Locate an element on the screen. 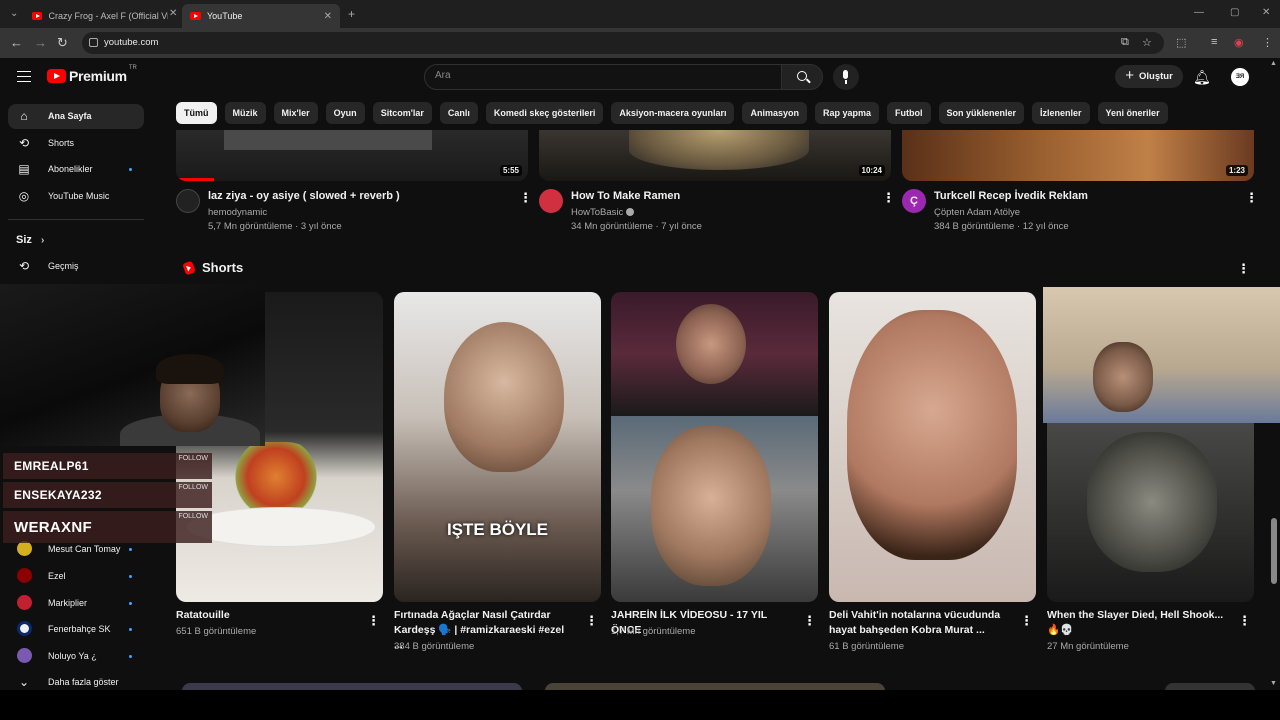  video-thumbnail: 1:23 is located at coordinates (1078, 155).